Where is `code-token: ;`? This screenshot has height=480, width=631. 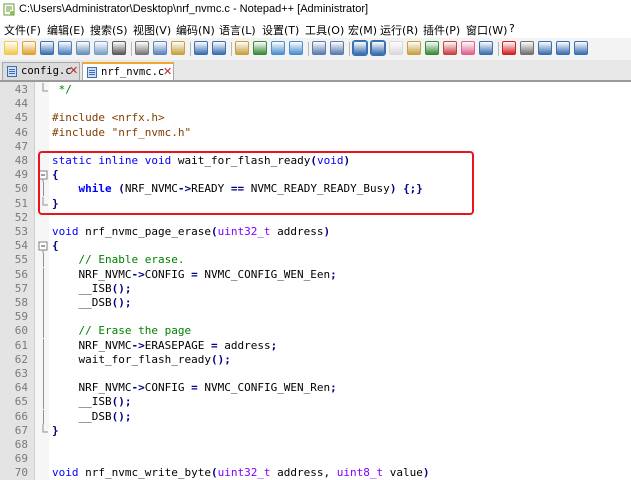
code-token: ; is located at coordinates (333, 274).